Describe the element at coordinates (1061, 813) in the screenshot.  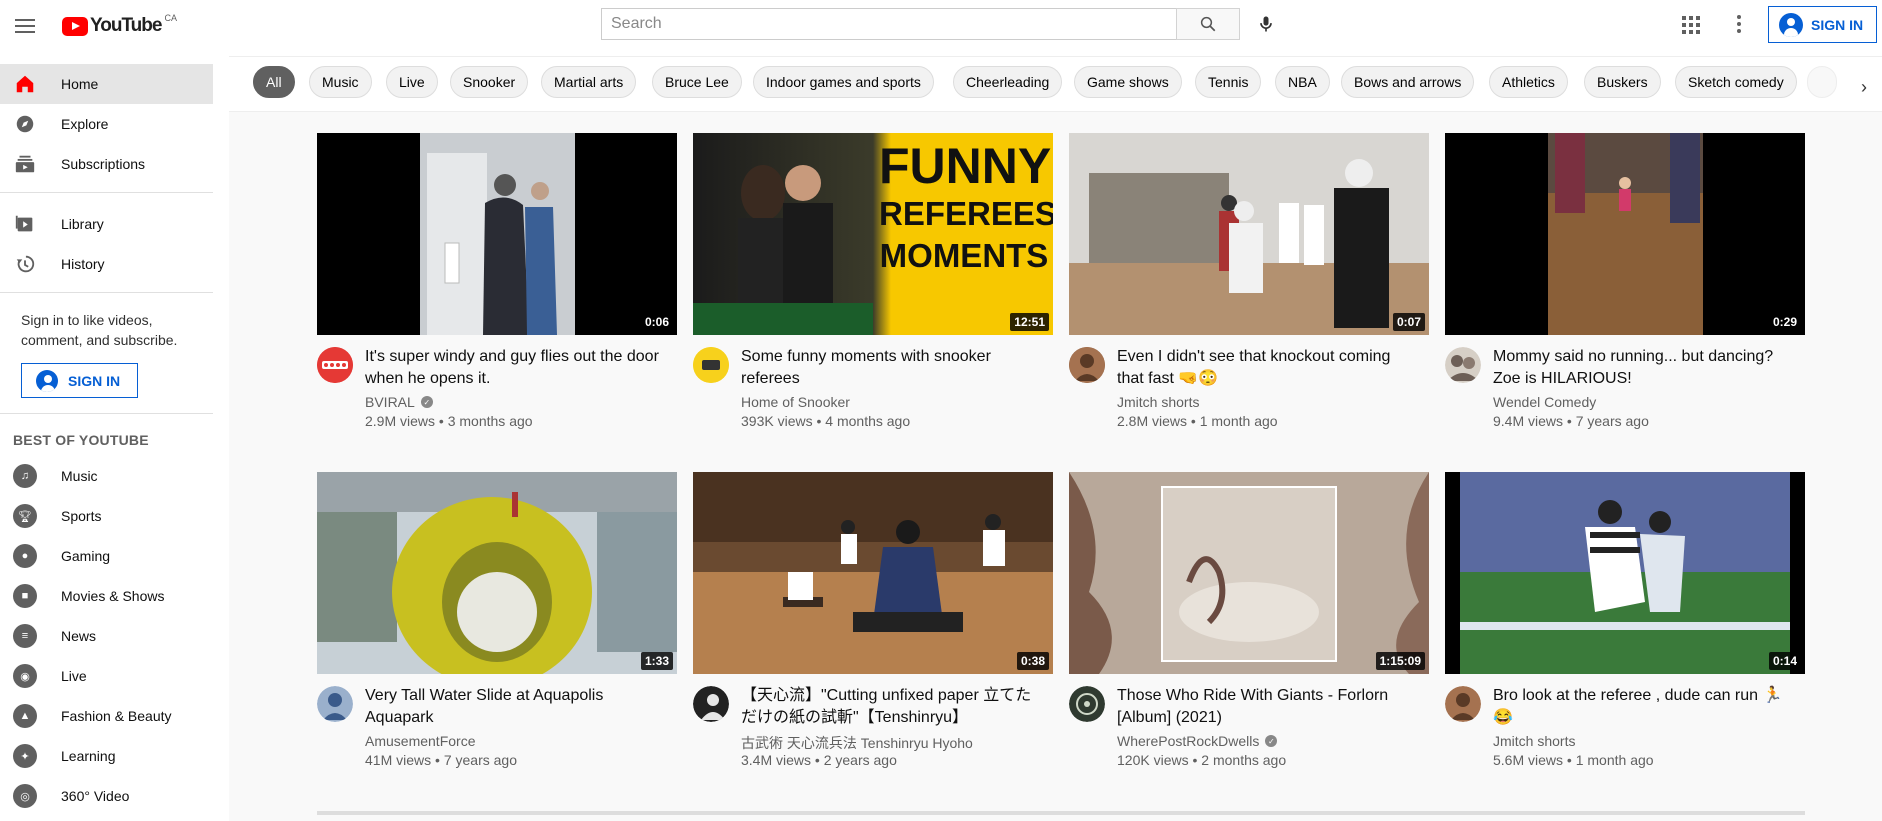
I see `content-divider` at that location.